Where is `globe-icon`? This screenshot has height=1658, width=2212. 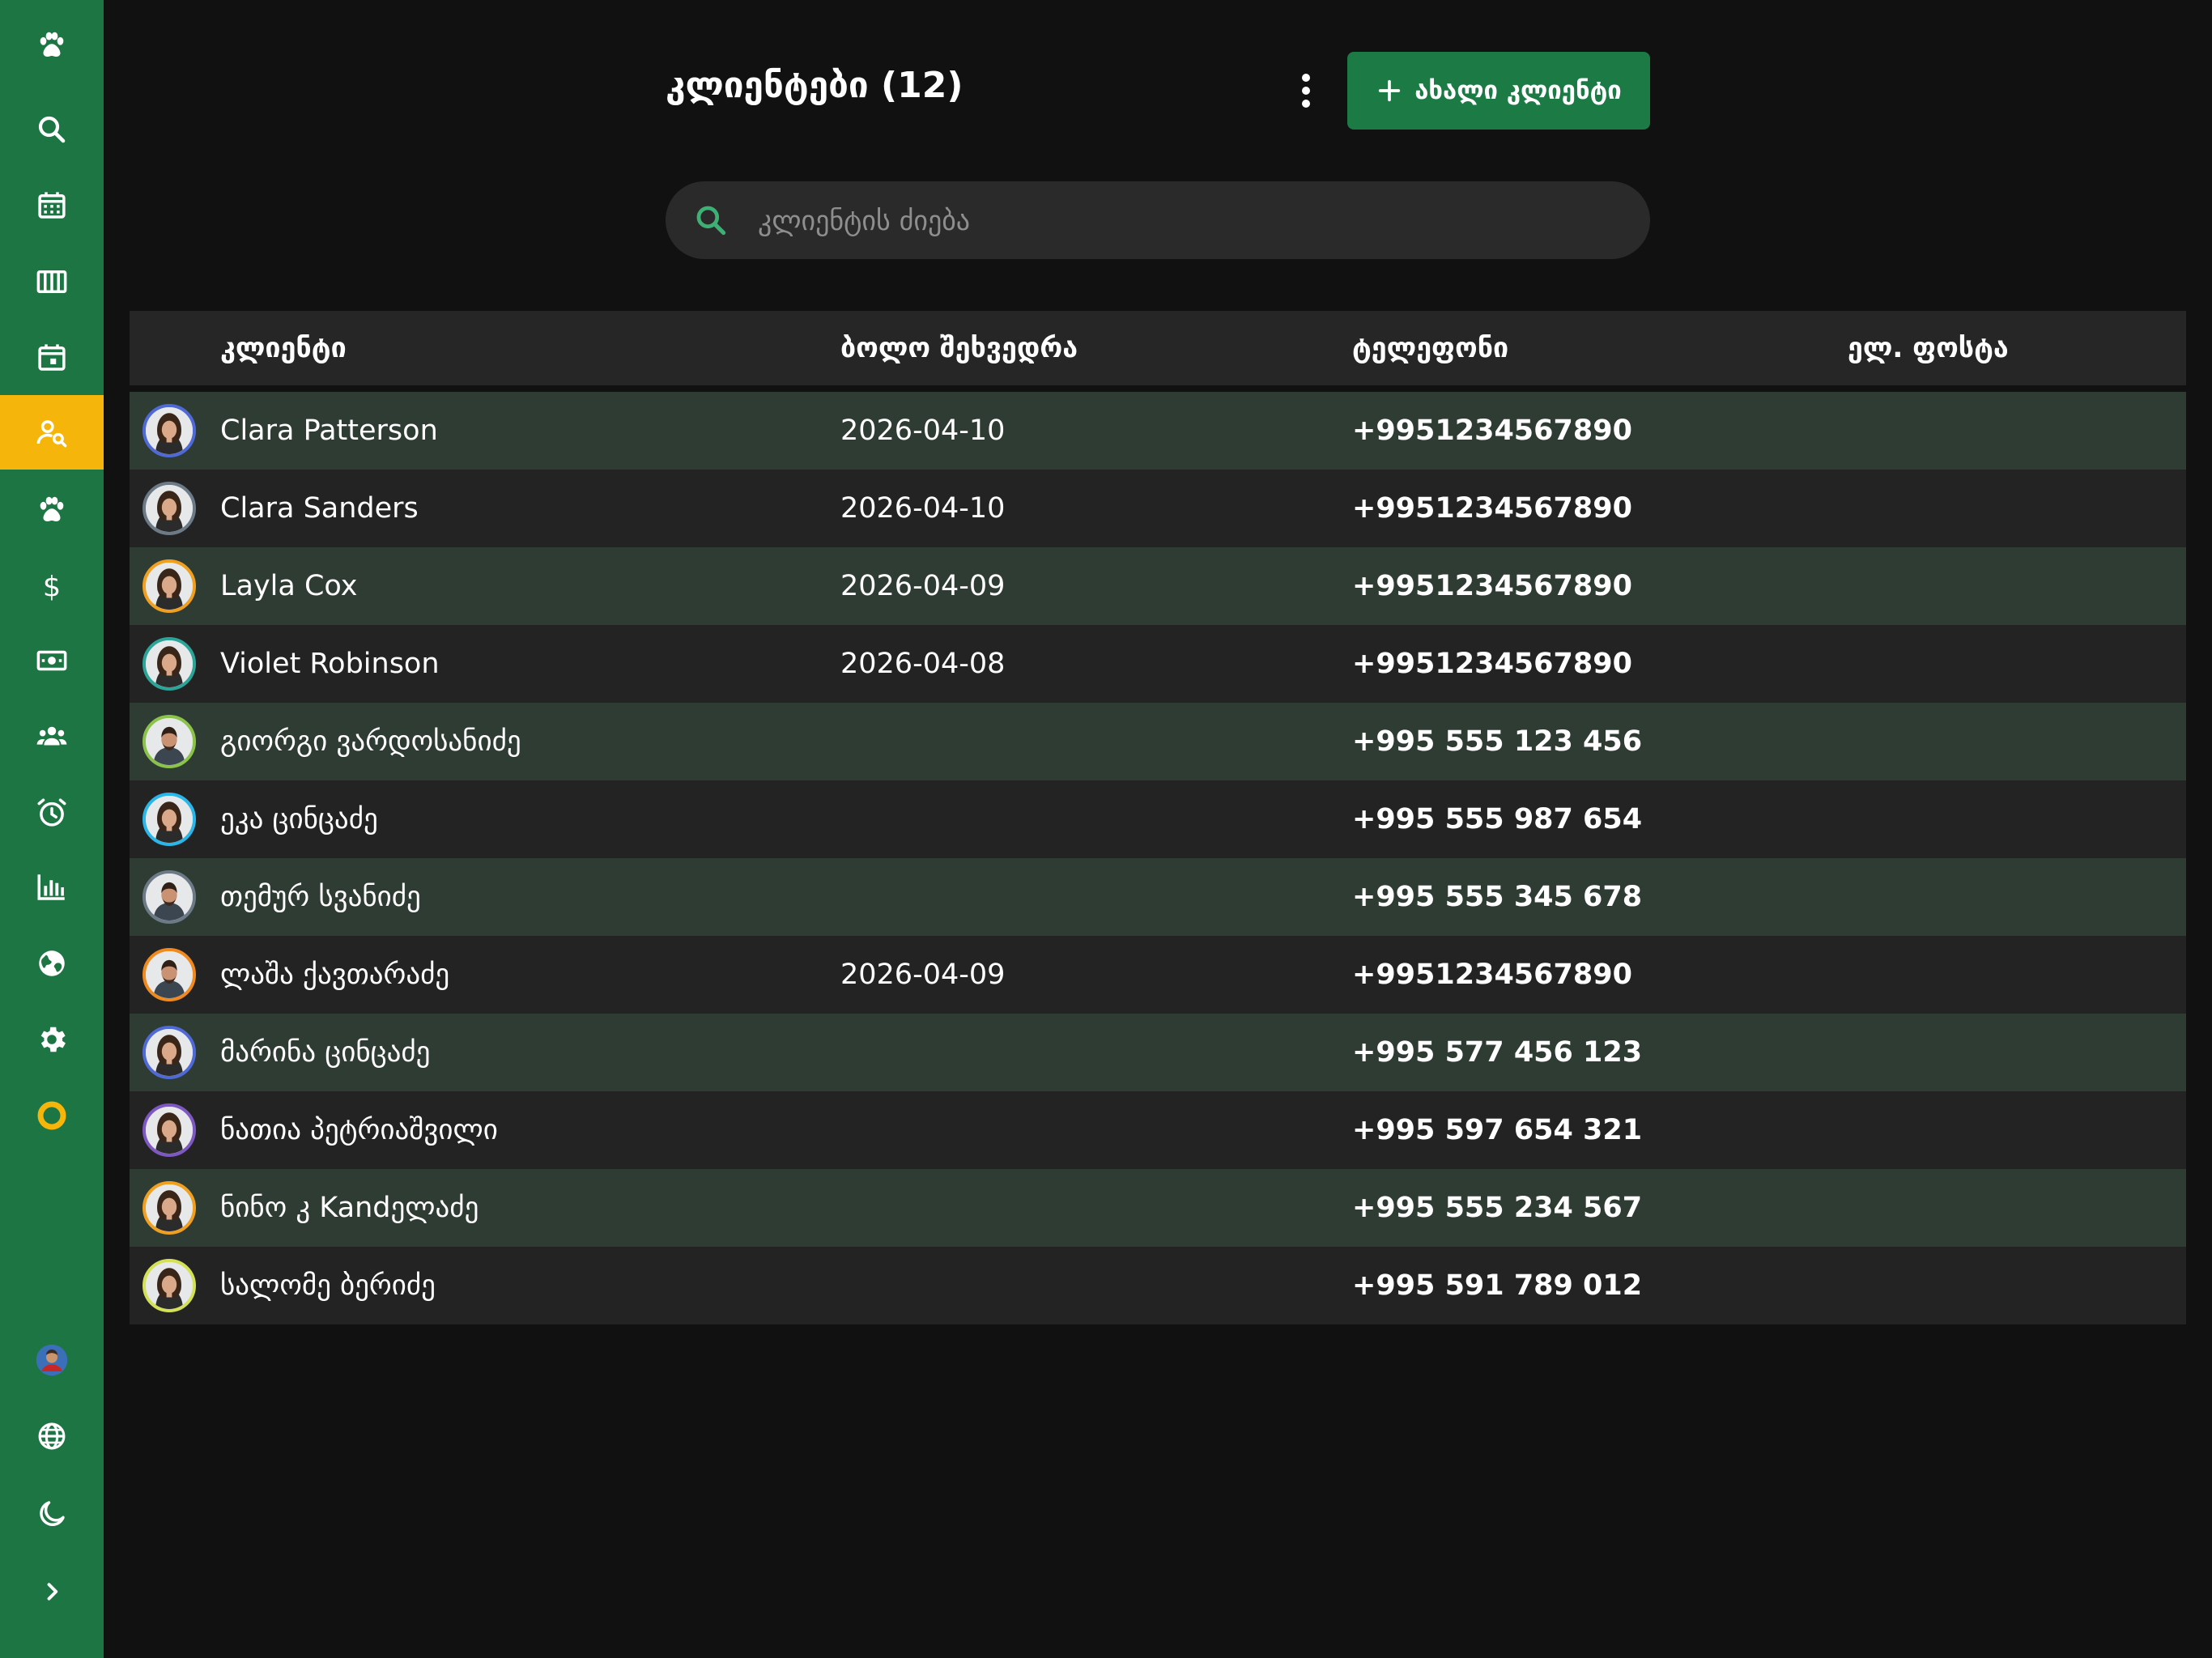
globe-icon is located at coordinates (52, 963).